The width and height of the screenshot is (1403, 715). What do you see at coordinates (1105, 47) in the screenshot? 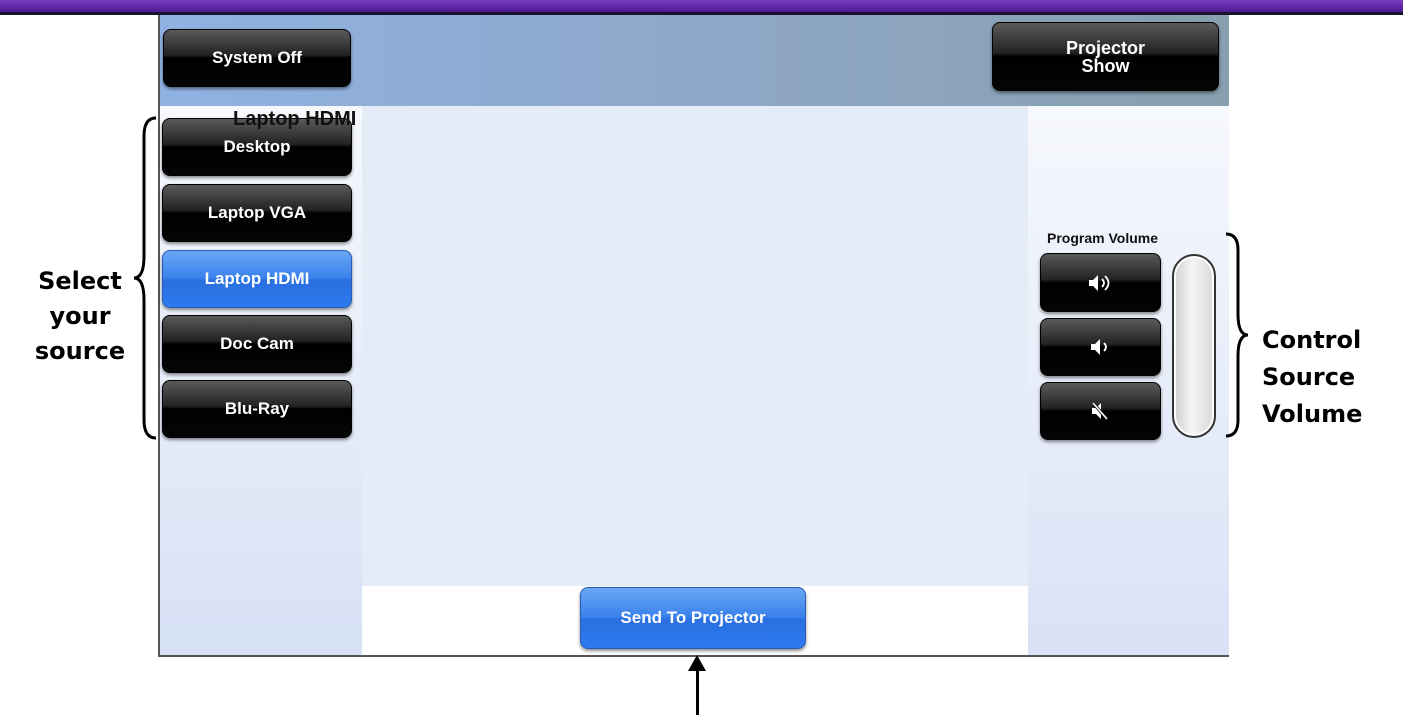
I see `projector-show-label-line1: Projector` at bounding box center [1105, 47].